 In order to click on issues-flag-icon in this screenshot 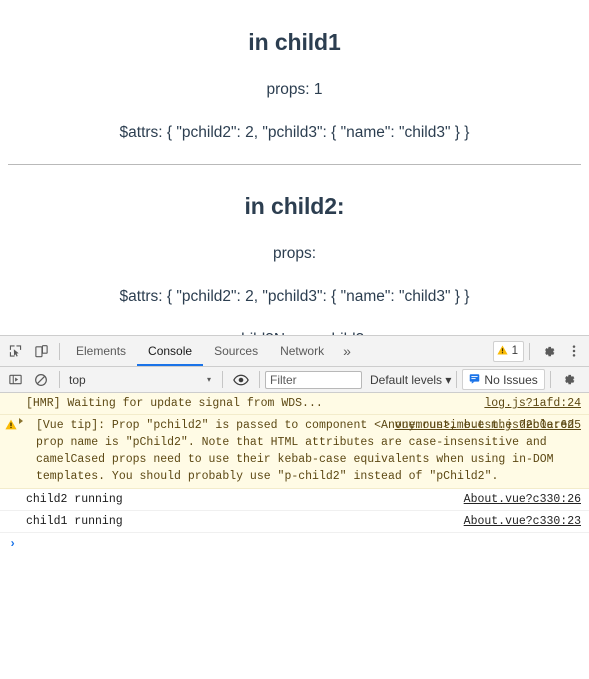, I will do `click(474, 380)`.